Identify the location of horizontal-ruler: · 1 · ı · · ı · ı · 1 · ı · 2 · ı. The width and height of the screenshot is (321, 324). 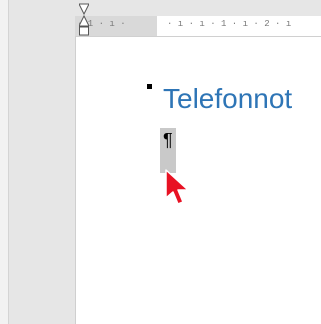
(198, 26).